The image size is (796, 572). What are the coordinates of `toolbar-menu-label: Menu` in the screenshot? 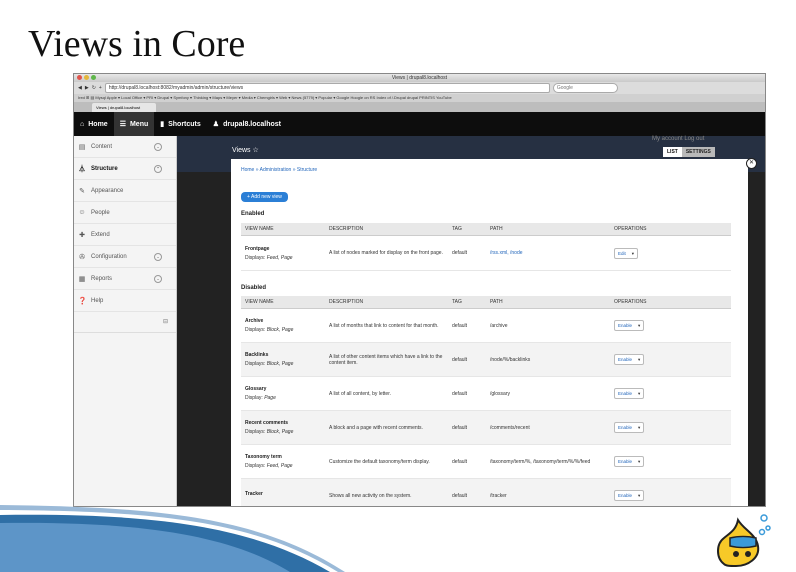 It's located at (139, 124).